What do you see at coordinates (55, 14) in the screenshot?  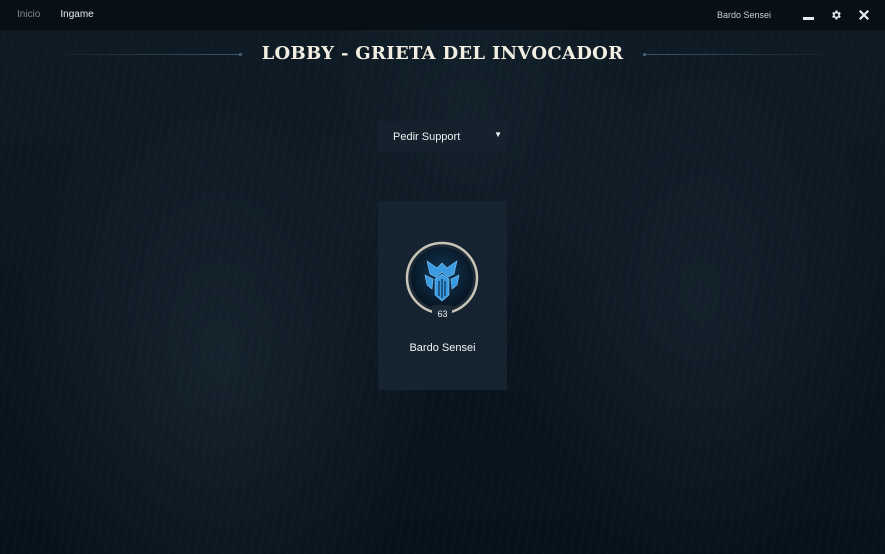 I see `main-nav: Inicio Ingame` at bounding box center [55, 14].